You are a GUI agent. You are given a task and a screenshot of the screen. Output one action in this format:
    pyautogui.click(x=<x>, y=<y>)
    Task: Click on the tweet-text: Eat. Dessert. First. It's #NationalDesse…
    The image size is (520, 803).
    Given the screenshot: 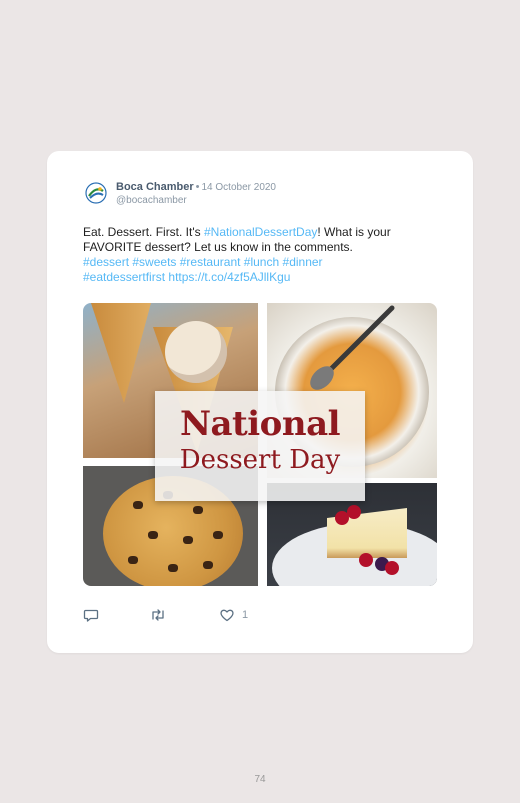 What is the action you would take?
    pyautogui.click(x=263, y=255)
    